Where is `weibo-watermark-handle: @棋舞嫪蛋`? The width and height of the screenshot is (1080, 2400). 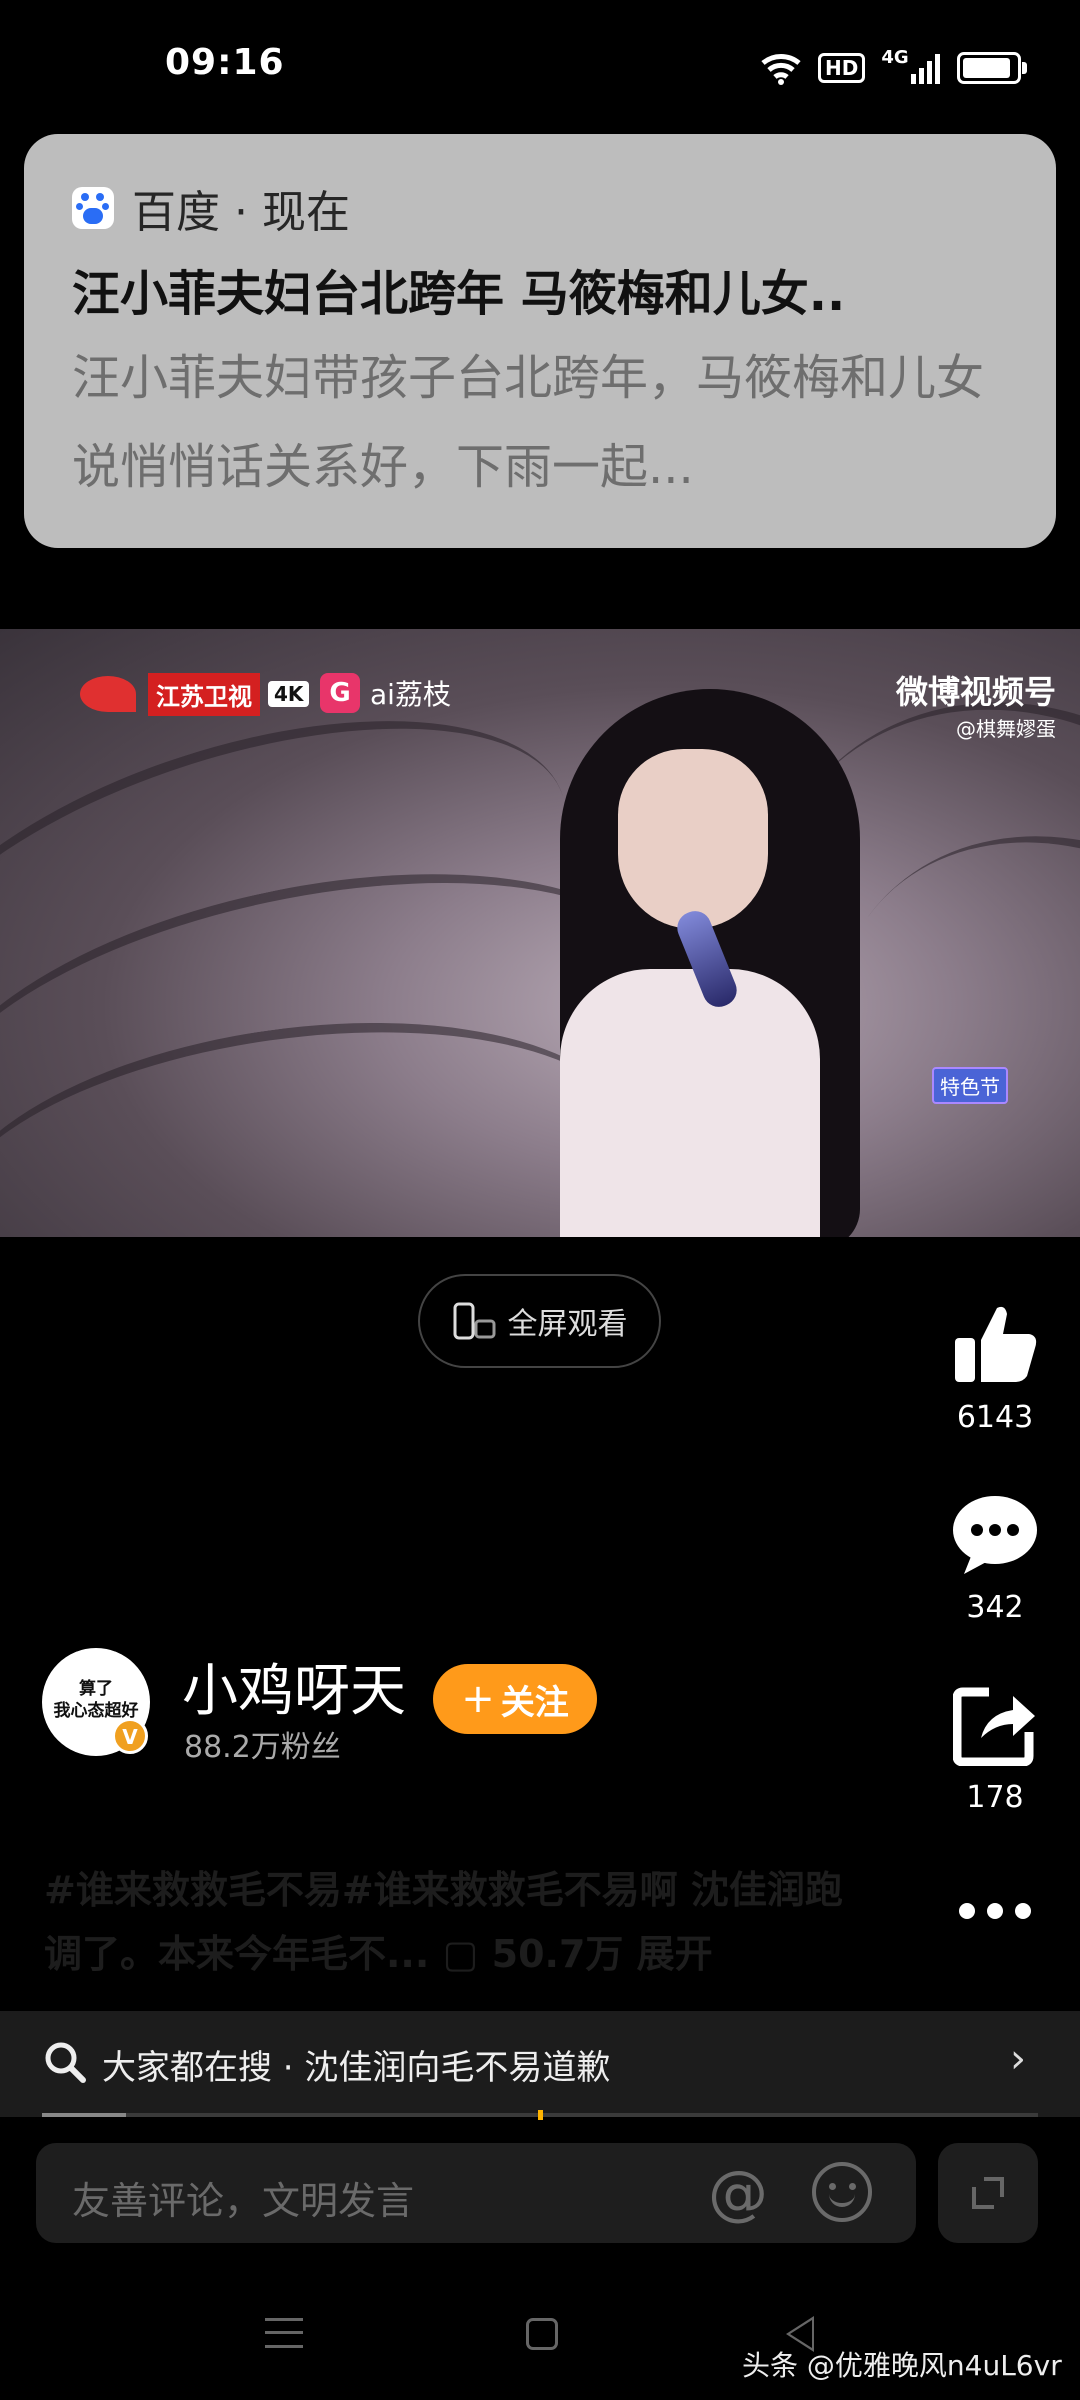
weibo-watermark-handle: @棋舞嫪蛋 is located at coordinates (1006, 729).